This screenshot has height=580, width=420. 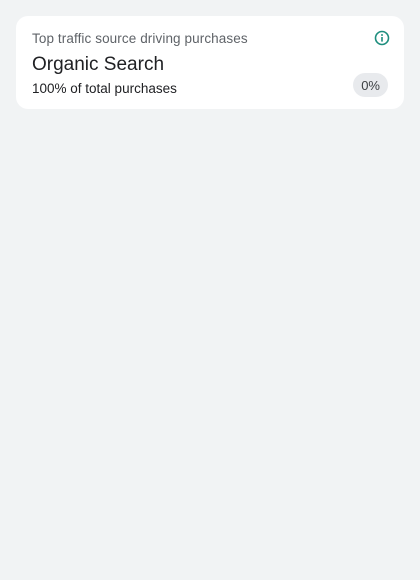 I want to click on info-button, so click(x=382, y=38).